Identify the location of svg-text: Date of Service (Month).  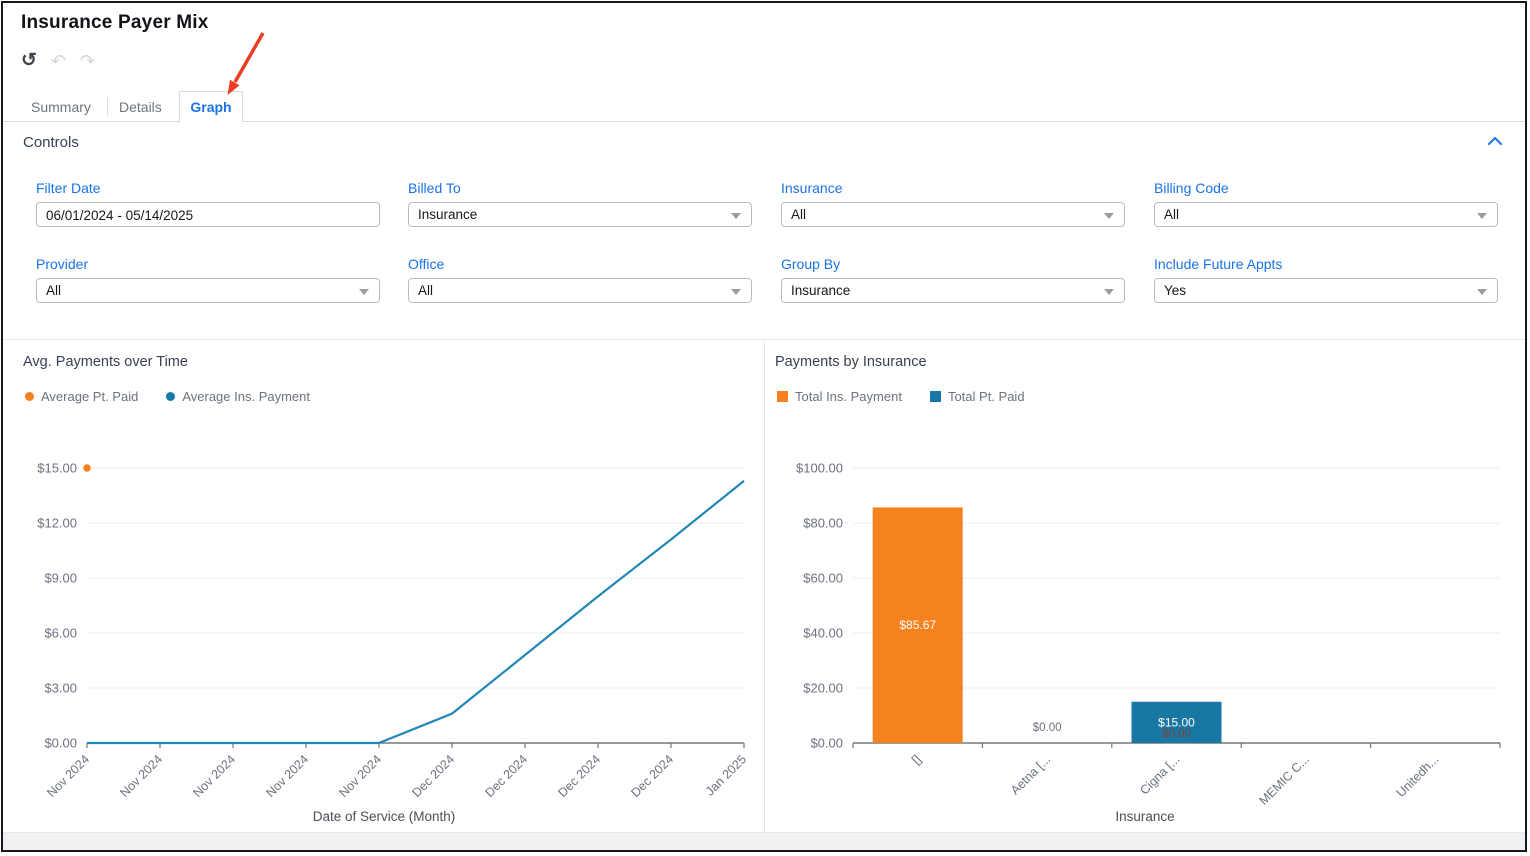
(384, 816).